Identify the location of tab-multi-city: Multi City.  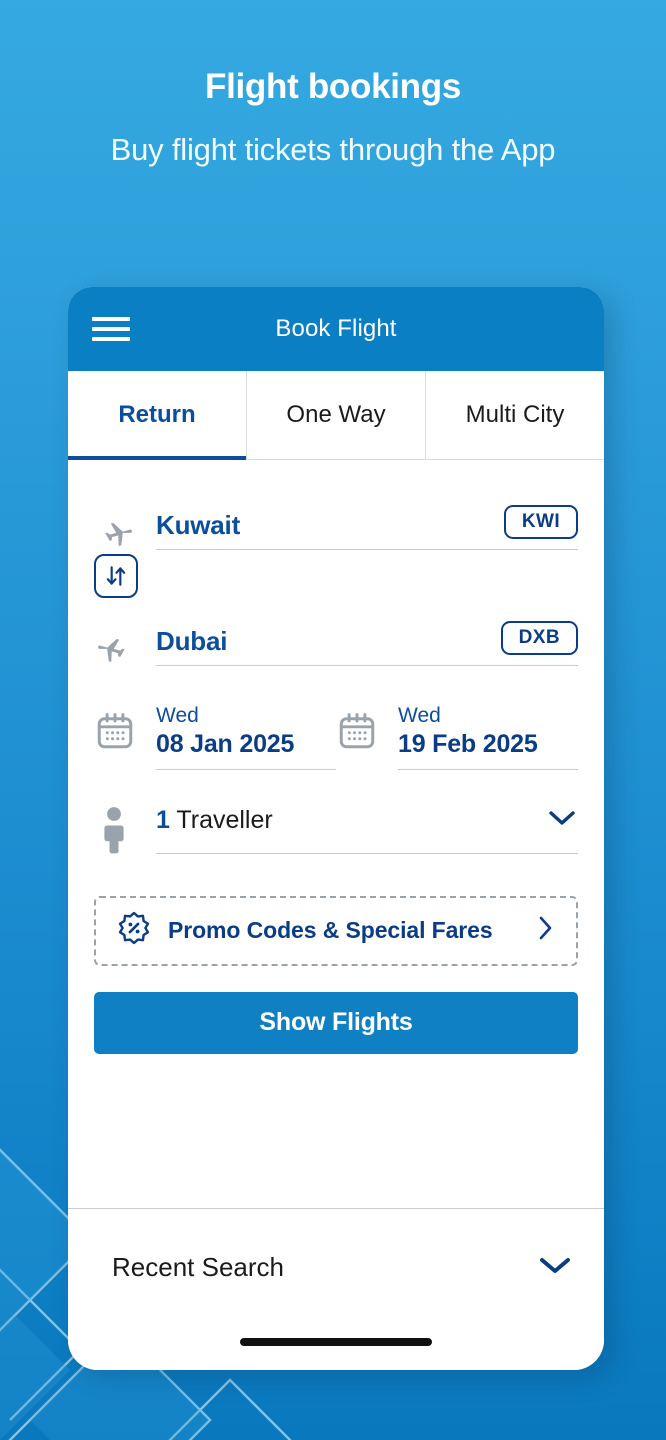
(515, 415).